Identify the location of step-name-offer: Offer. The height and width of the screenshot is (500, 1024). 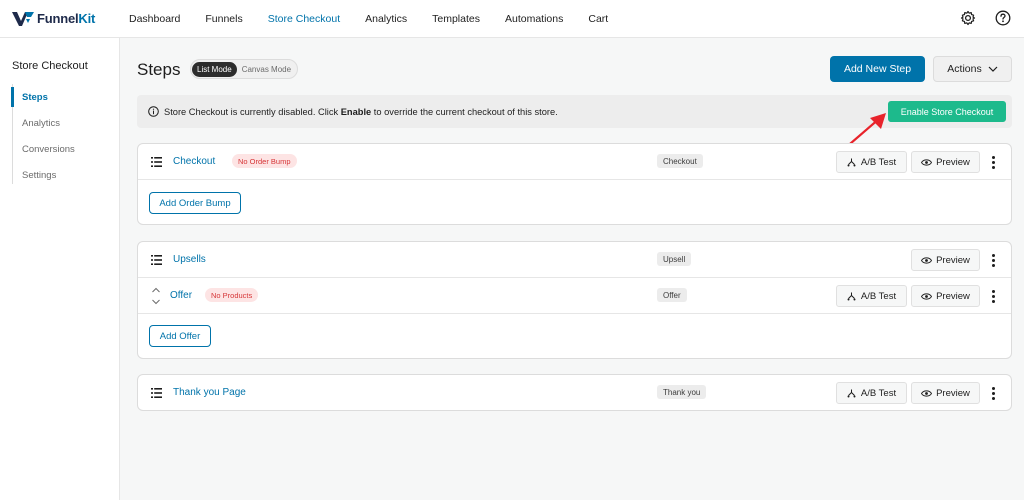
(181, 295).